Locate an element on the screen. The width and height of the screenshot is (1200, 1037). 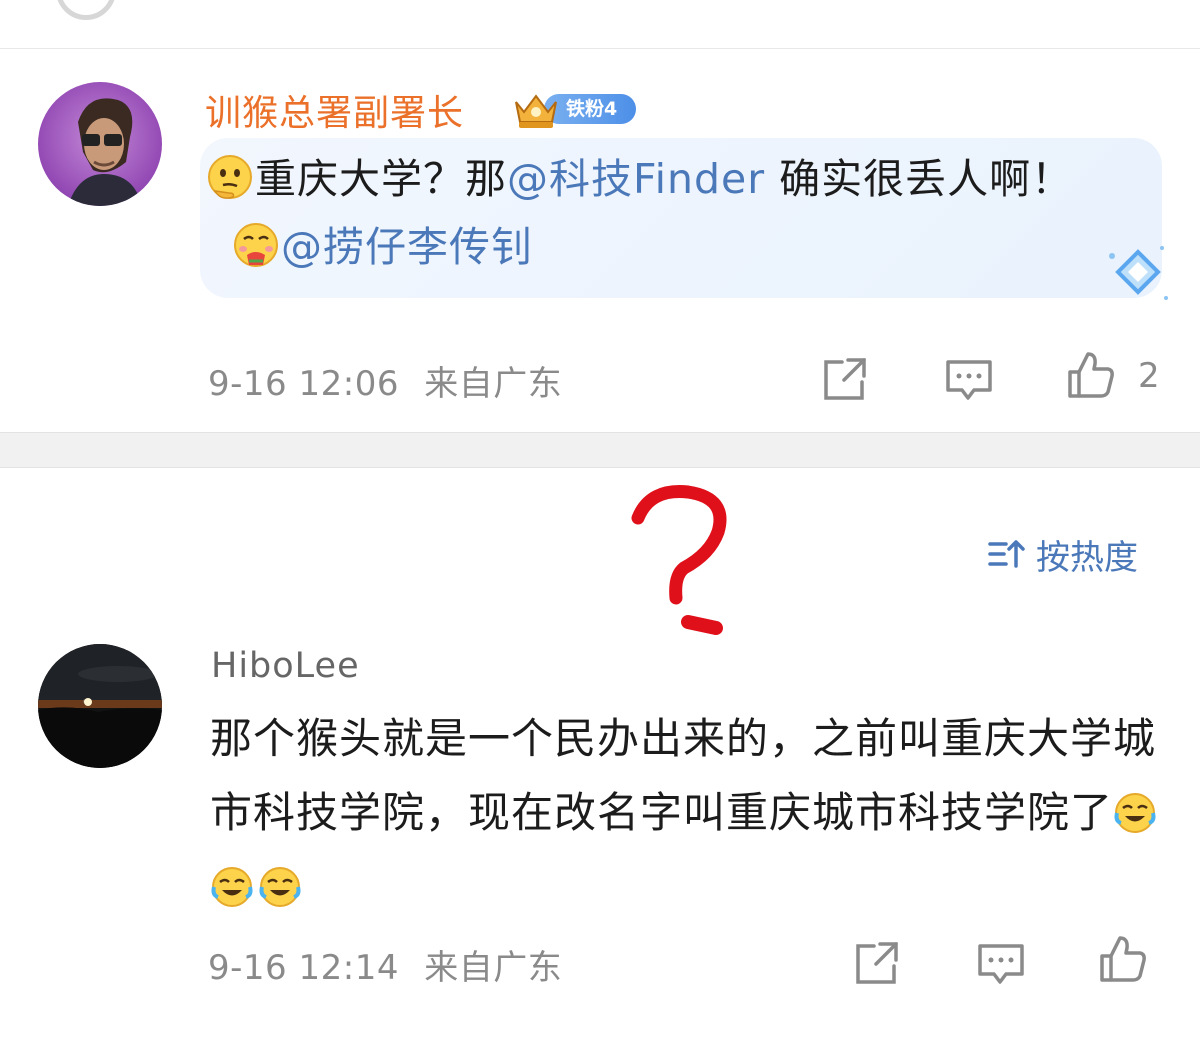
question-mark-annotation-icon is located at coordinates (679, 560).